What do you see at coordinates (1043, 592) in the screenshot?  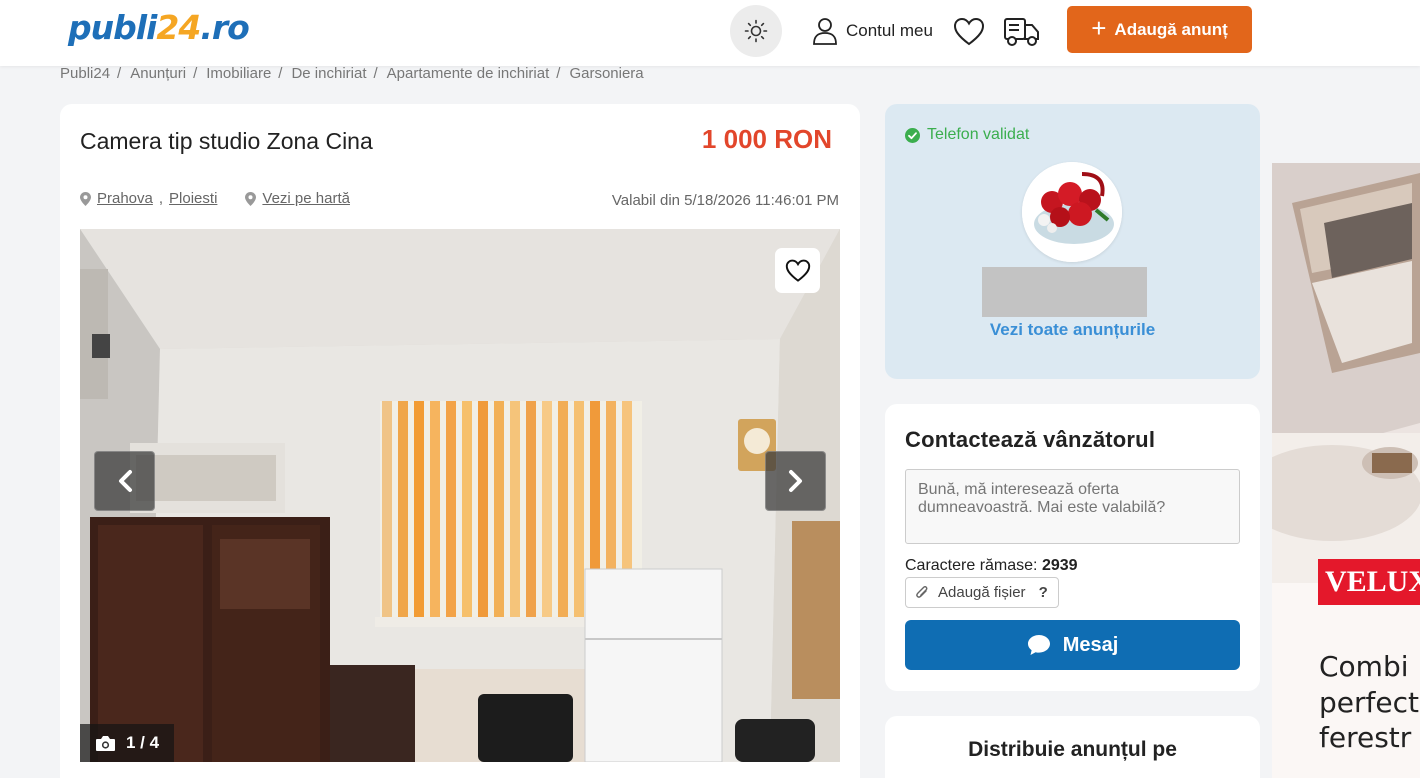 I see `help-icon: ?` at bounding box center [1043, 592].